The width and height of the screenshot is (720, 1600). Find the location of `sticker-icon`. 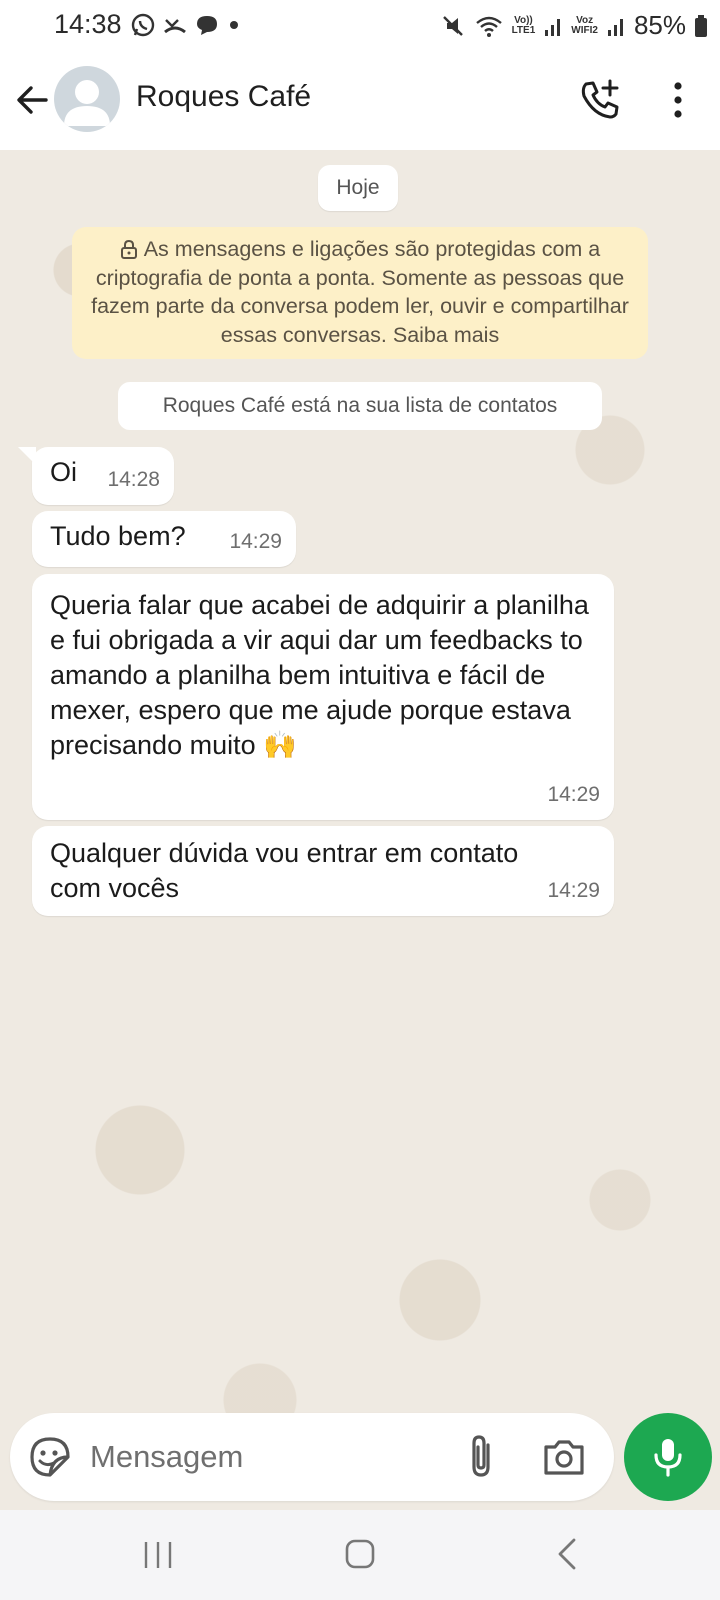

sticker-icon is located at coordinates (50, 1457).